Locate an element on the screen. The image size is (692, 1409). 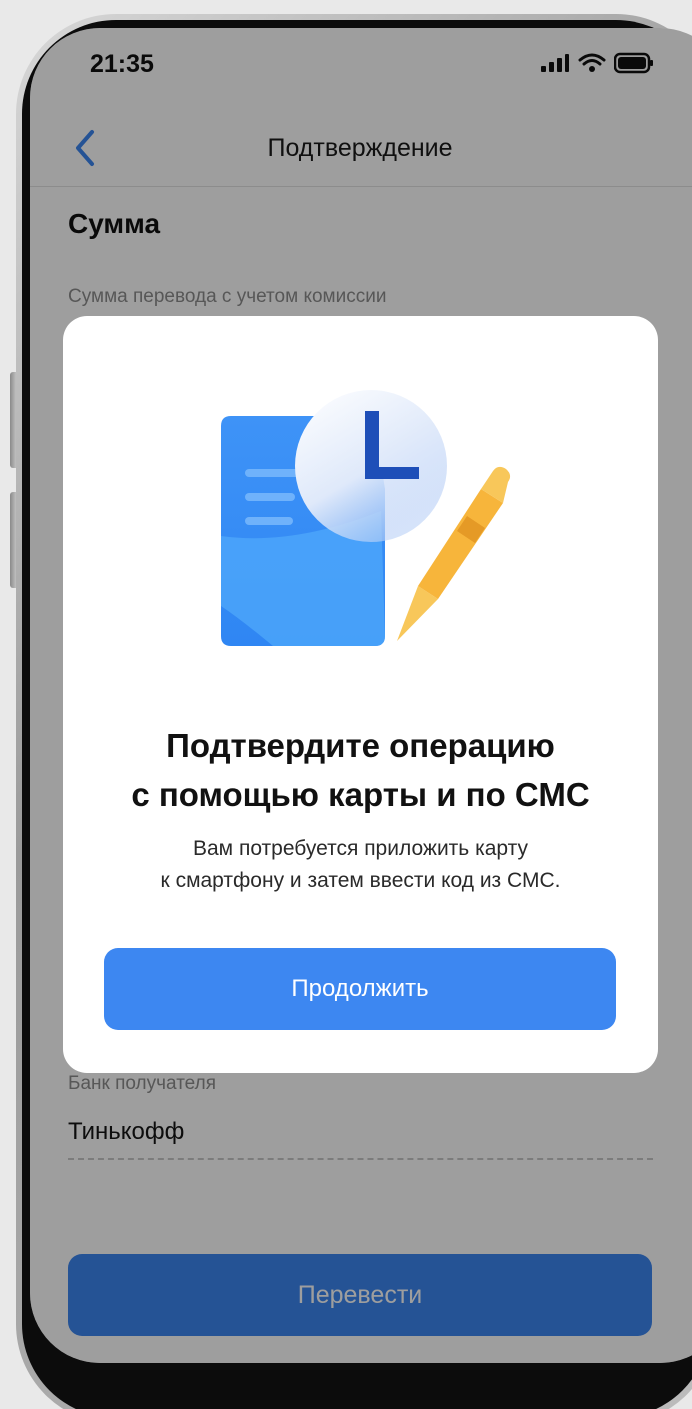
modal-title-line-1: Подтвердите операцию is located at coordinates (360, 745).